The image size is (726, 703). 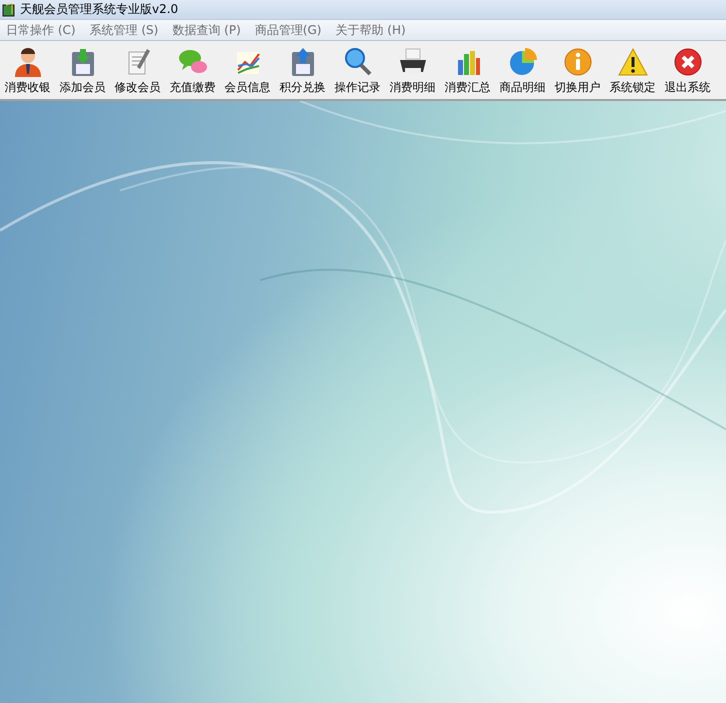 What do you see at coordinates (9, 9) in the screenshot?
I see `book-icon` at bounding box center [9, 9].